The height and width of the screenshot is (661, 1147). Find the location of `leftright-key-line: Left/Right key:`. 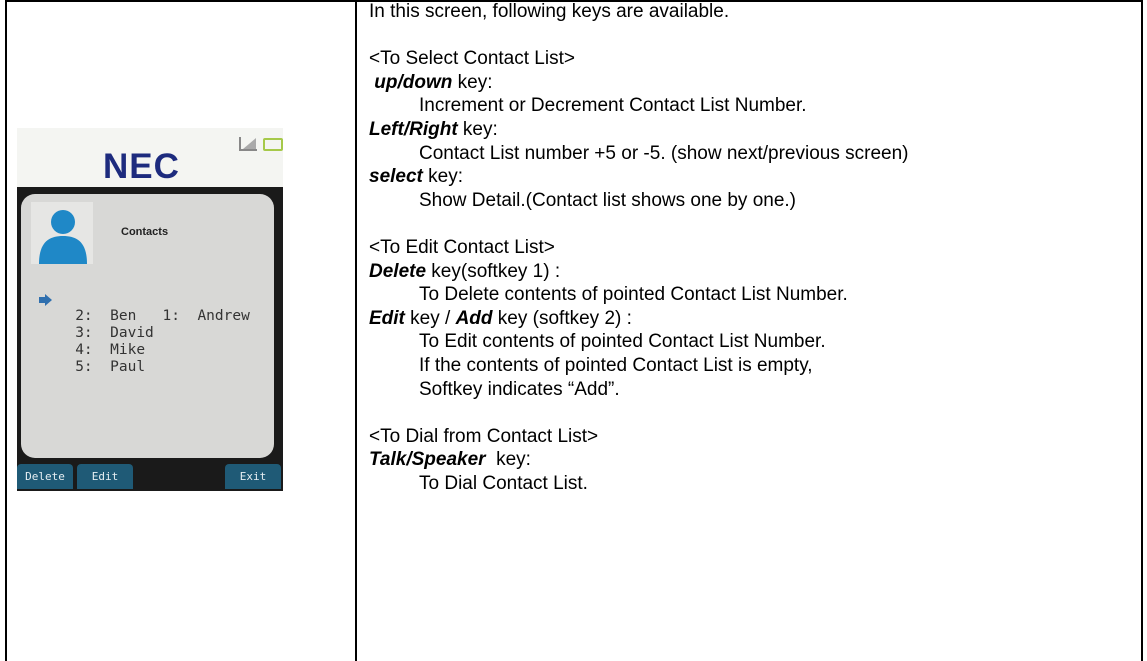

leftright-key-line: Left/Right key: is located at coordinates (433, 129).